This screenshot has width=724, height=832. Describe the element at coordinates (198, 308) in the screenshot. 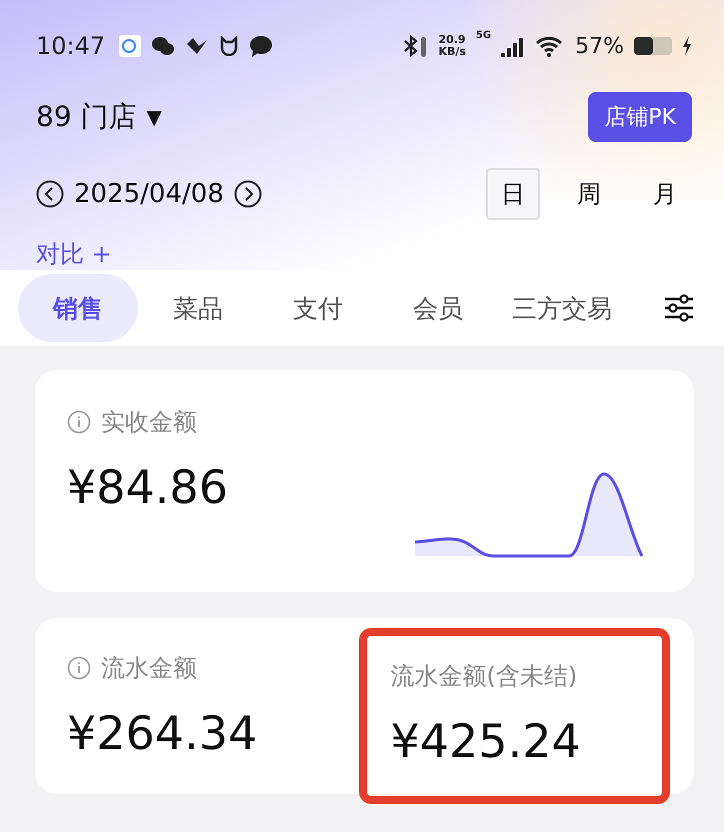

I see `category-tab: 菜品` at that location.